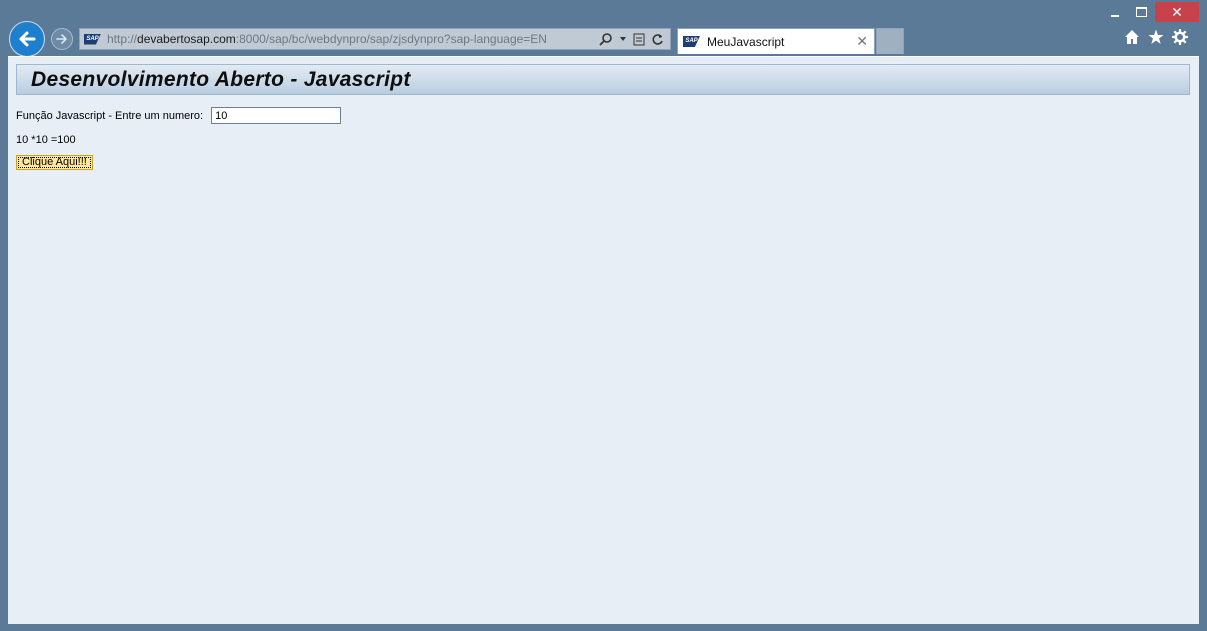  Describe the element at coordinates (603, 79) in the screenshot. I see `page-header: Desenvolvimento Aberto - Javascript` at that location.